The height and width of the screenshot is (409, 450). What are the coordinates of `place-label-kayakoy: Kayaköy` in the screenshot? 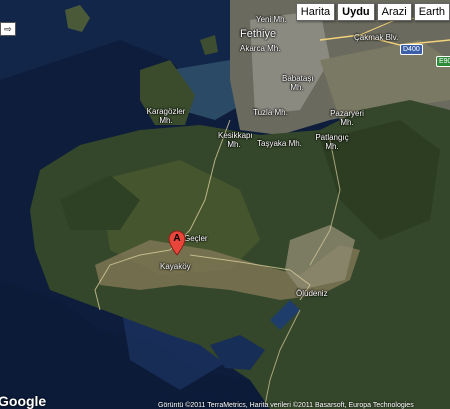 It's located at (175, 266).